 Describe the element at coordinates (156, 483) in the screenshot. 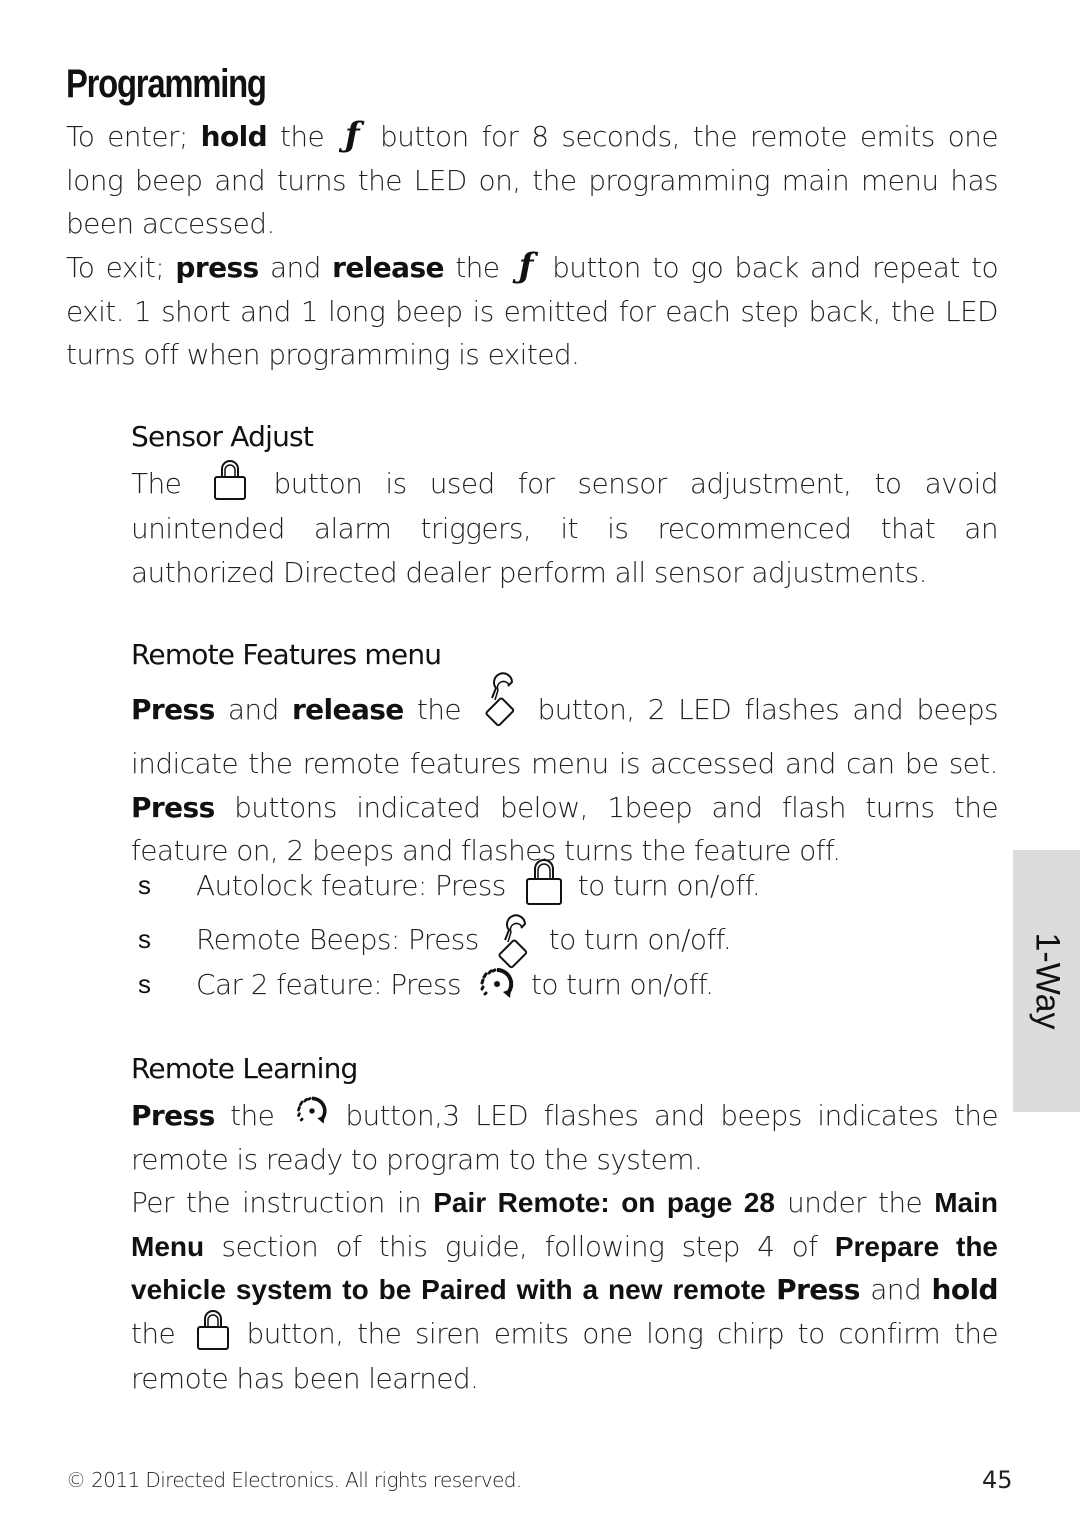

I see `sensor-text-prefix: The` at that location.